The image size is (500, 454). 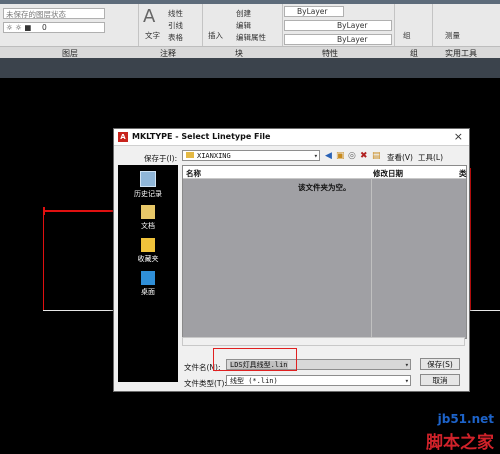 I want to click on filetype-label: 文件类型(T):, so click(x=205, y=383).